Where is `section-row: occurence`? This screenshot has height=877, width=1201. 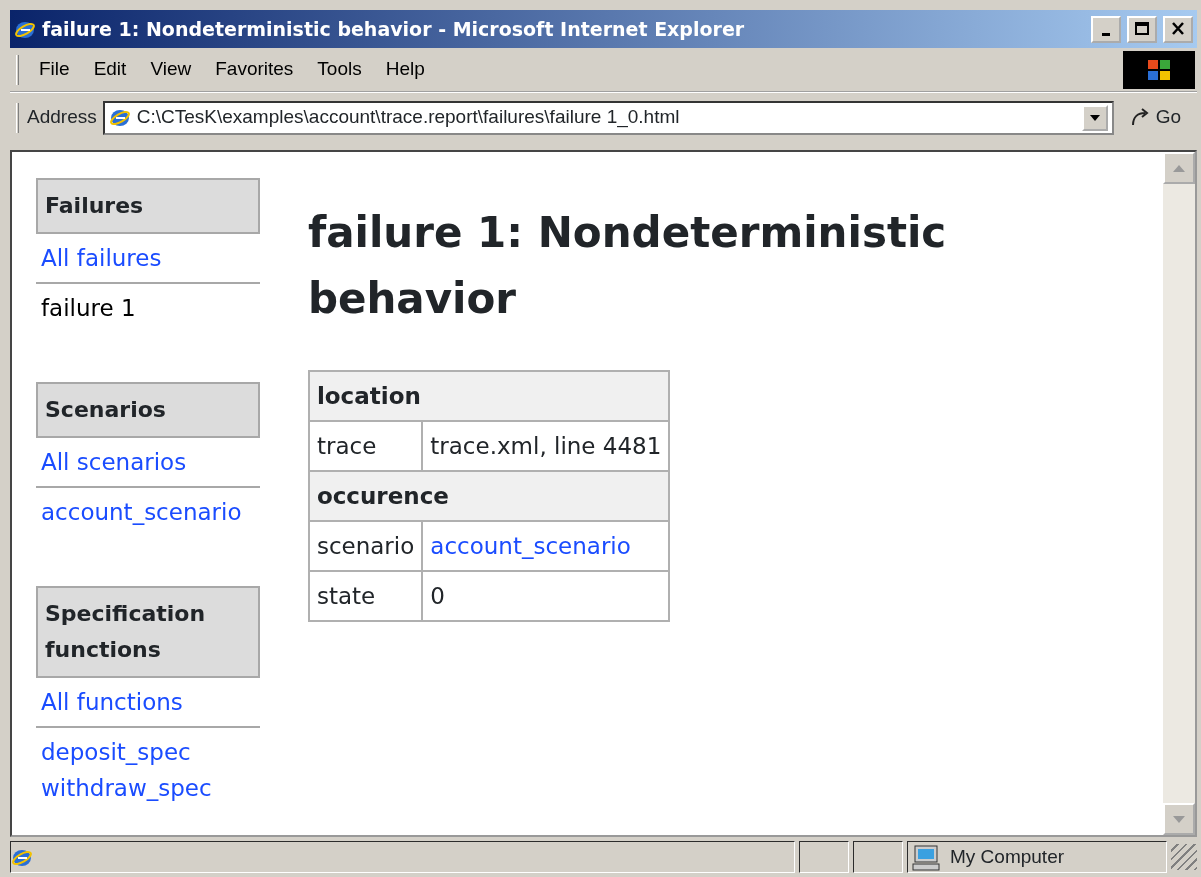 section-row: occurence is located at coordinates (489, 496).